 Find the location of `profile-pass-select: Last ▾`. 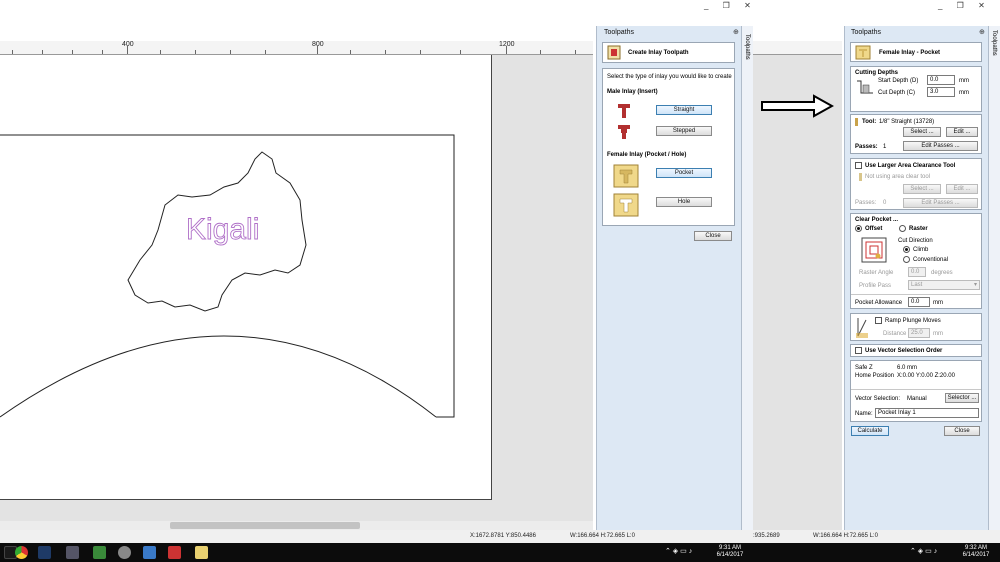

profile-pass-select: Last ▾ is located at coordinates (944, 285).